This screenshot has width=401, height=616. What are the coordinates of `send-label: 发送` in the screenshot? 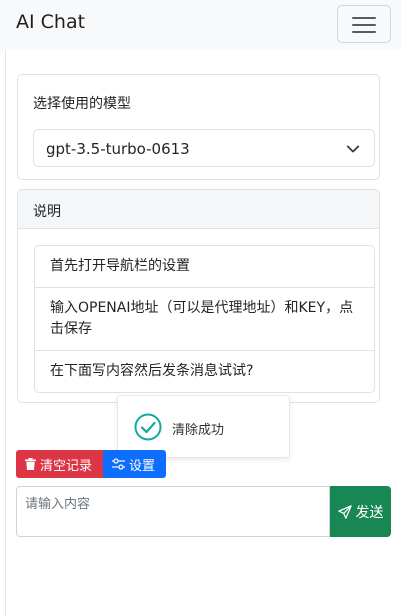 It's located at (369, 512).